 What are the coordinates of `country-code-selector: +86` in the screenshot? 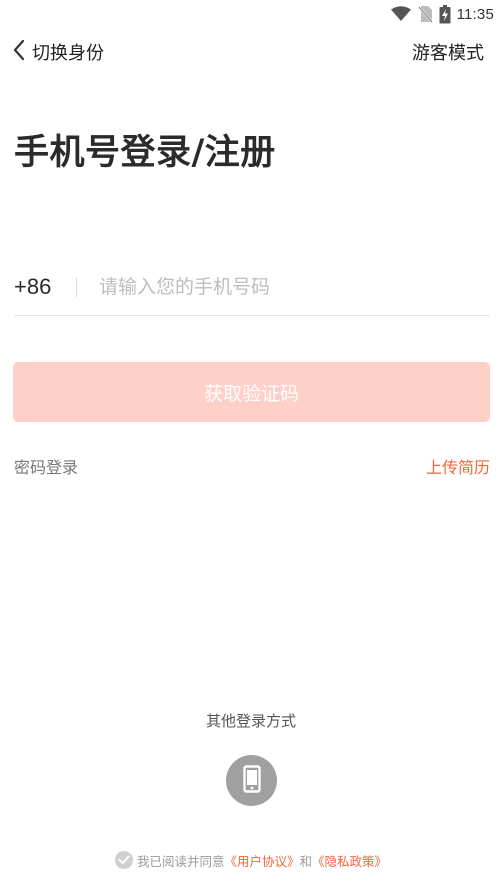 It's located at (45, 287).